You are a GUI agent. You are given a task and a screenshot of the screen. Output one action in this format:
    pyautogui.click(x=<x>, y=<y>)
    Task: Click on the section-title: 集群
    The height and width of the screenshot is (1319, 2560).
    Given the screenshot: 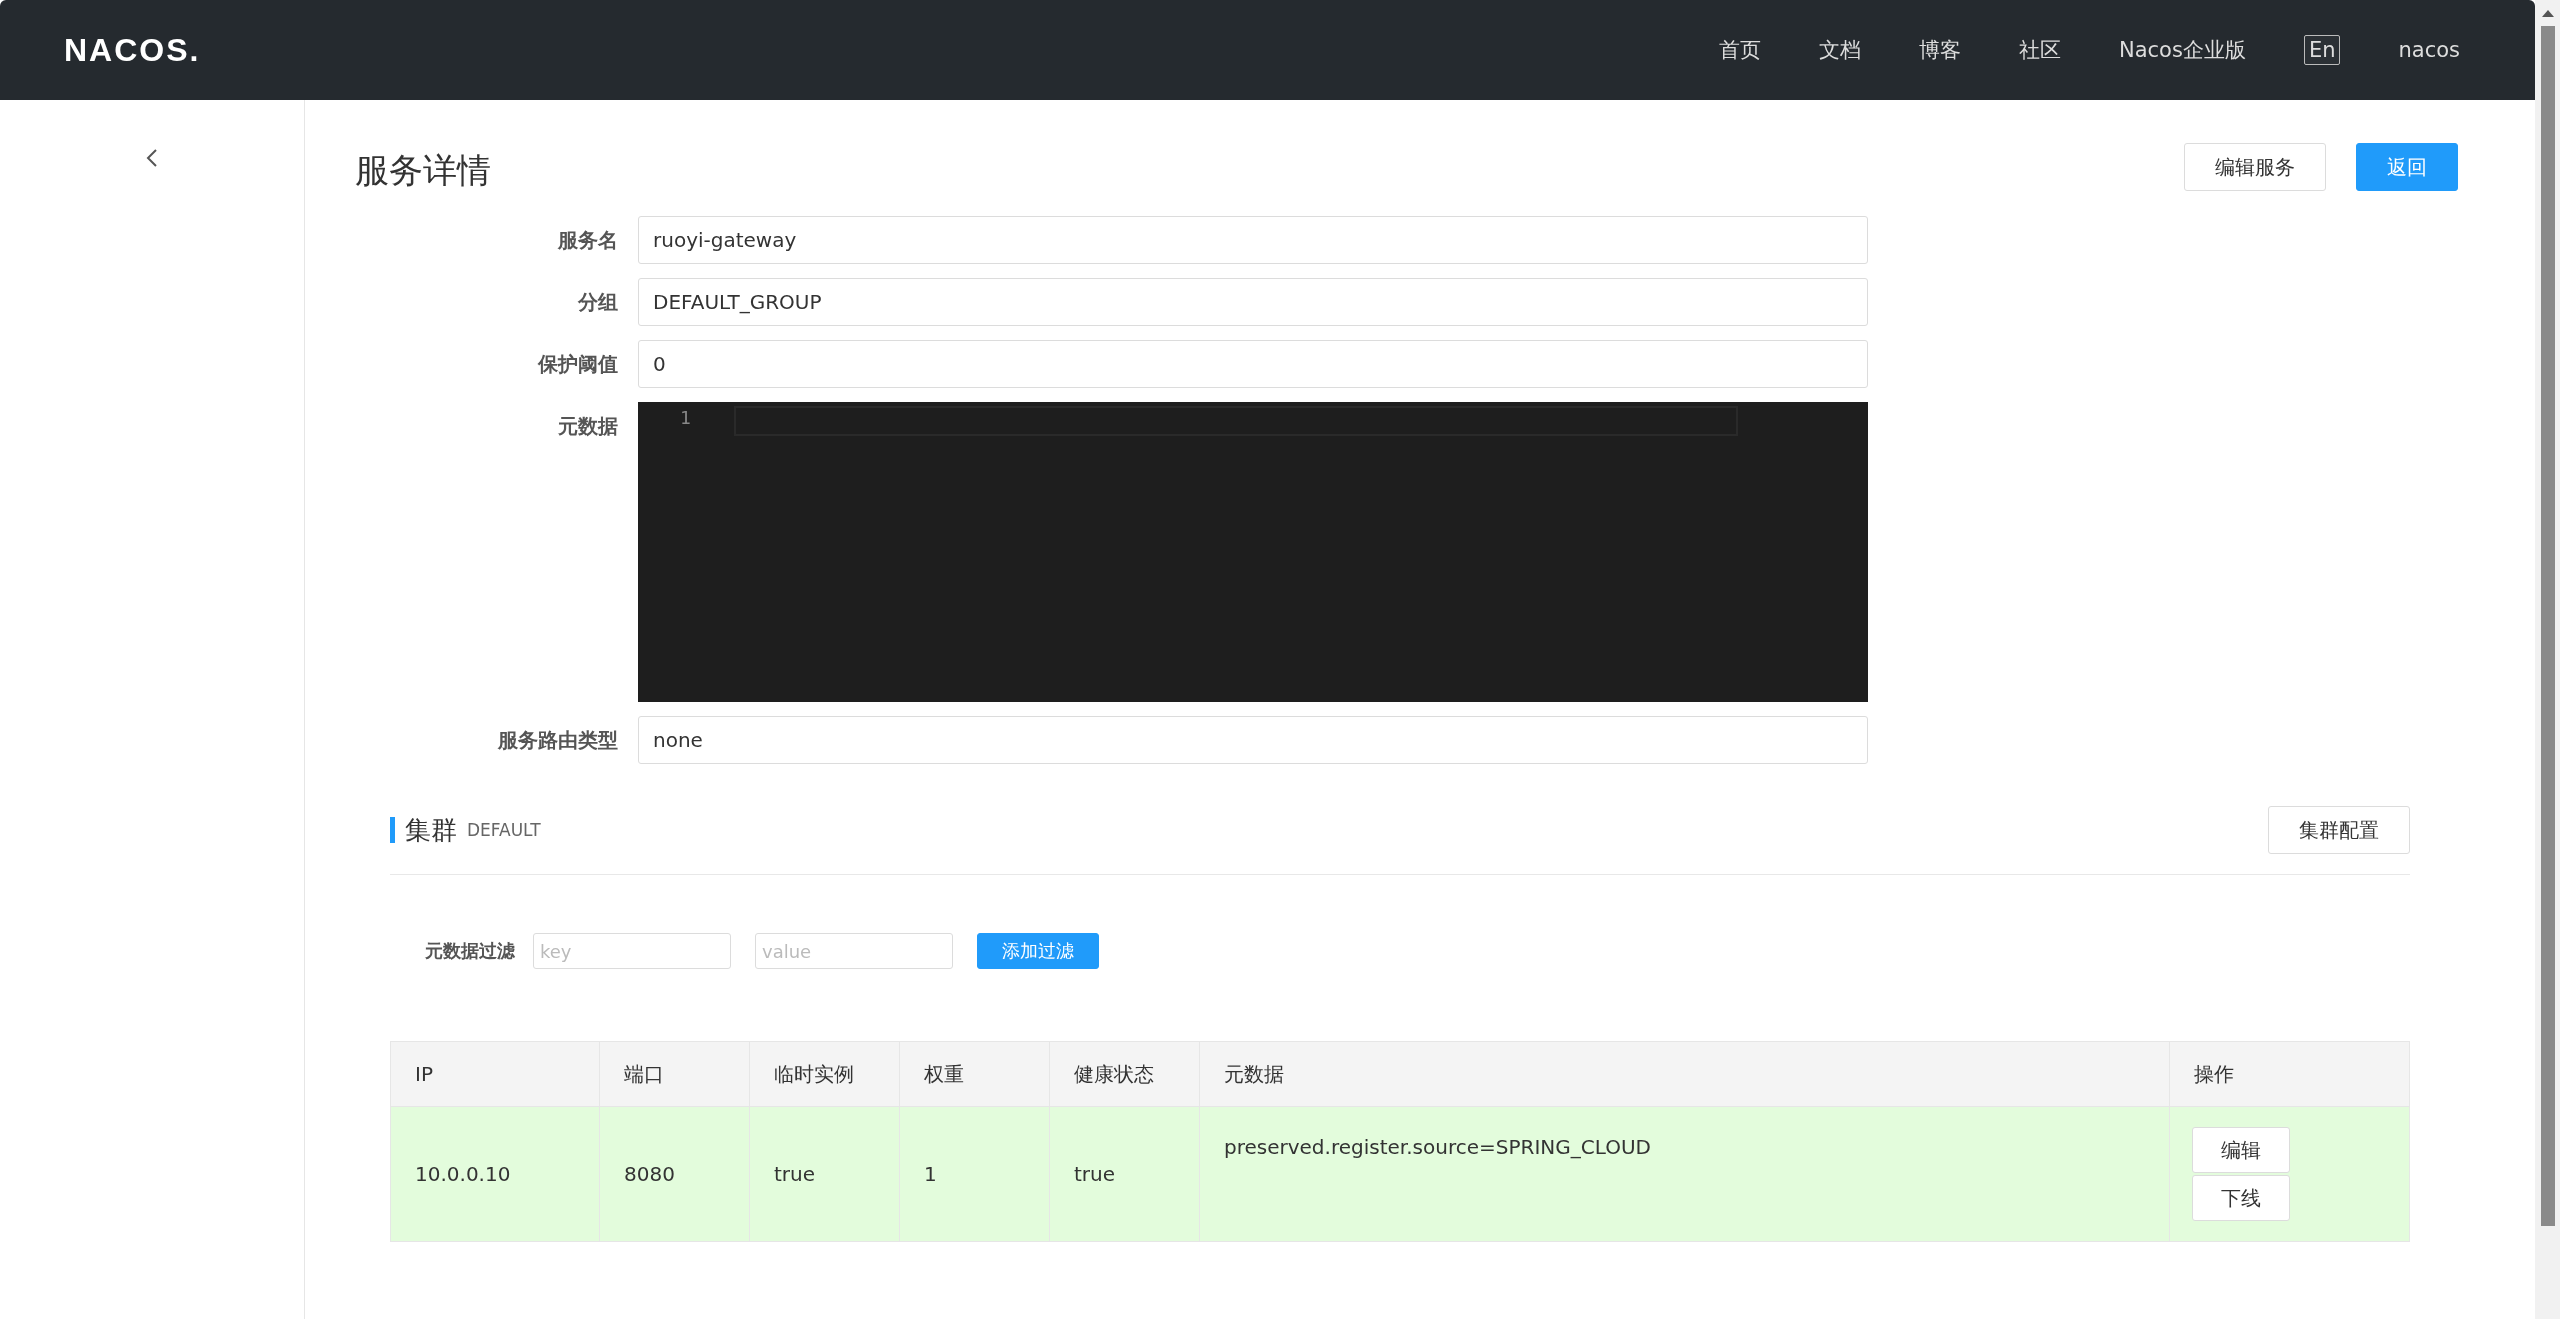 What is the action you would take?
    pyautogui.click(x=431, y=830)
    